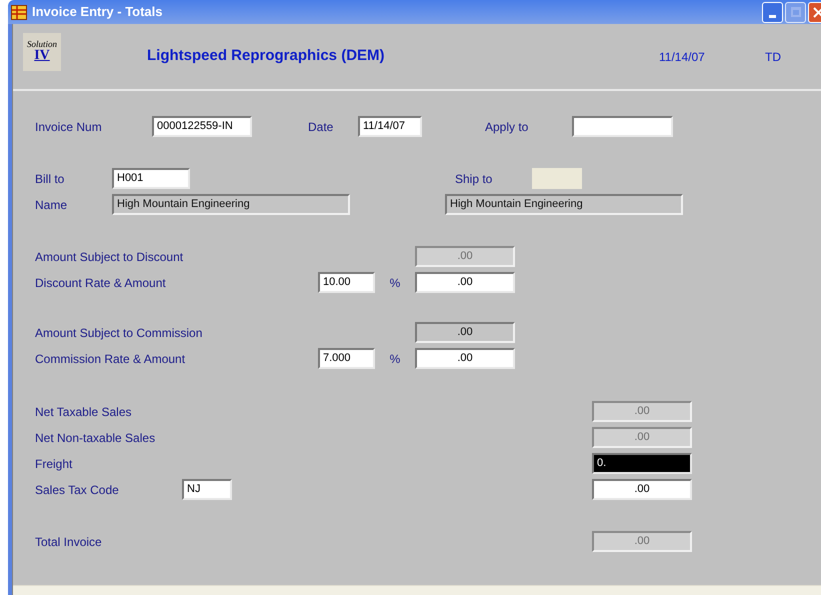  I want to click on field-label: Net Taxable Sales, so click(83, 411).